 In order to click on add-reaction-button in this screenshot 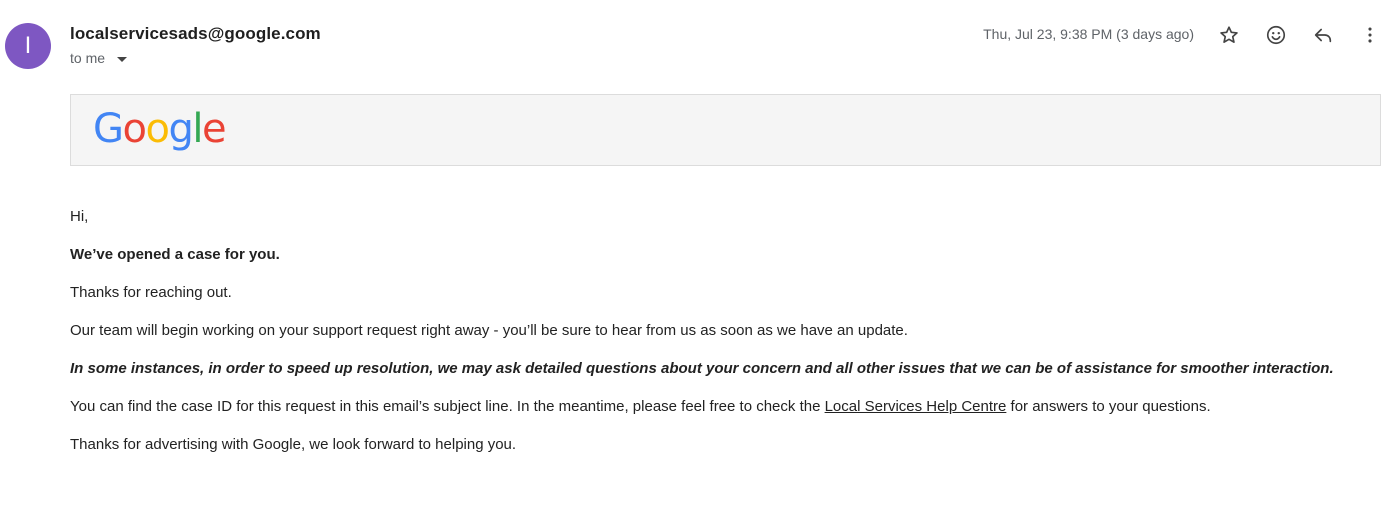, I will do `click(1276, 35)`.